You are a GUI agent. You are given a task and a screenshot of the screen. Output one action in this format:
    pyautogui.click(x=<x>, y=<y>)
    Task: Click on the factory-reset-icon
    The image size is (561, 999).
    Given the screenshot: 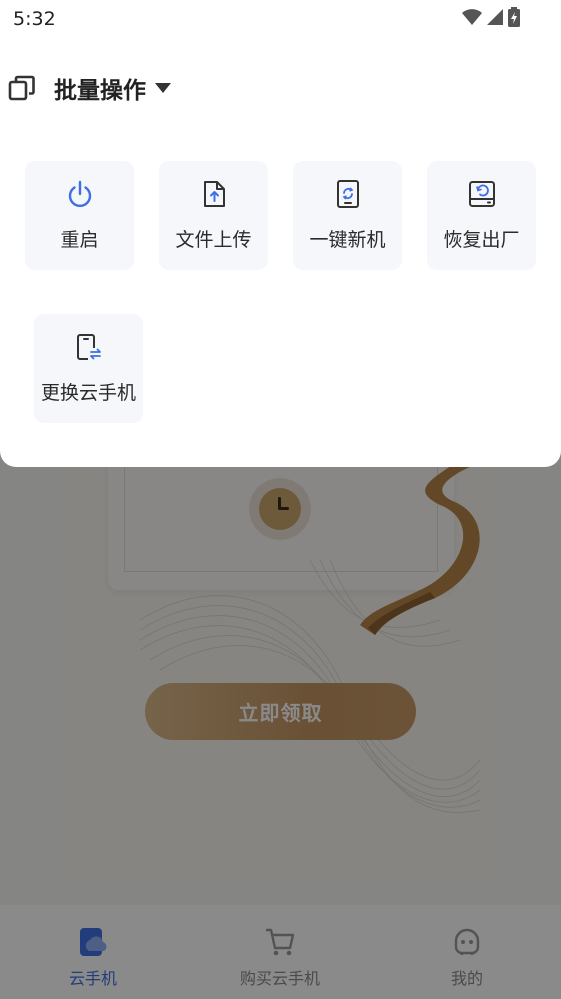 What is the action you would take?
    pyautogui.click(x=481, y=194)
    